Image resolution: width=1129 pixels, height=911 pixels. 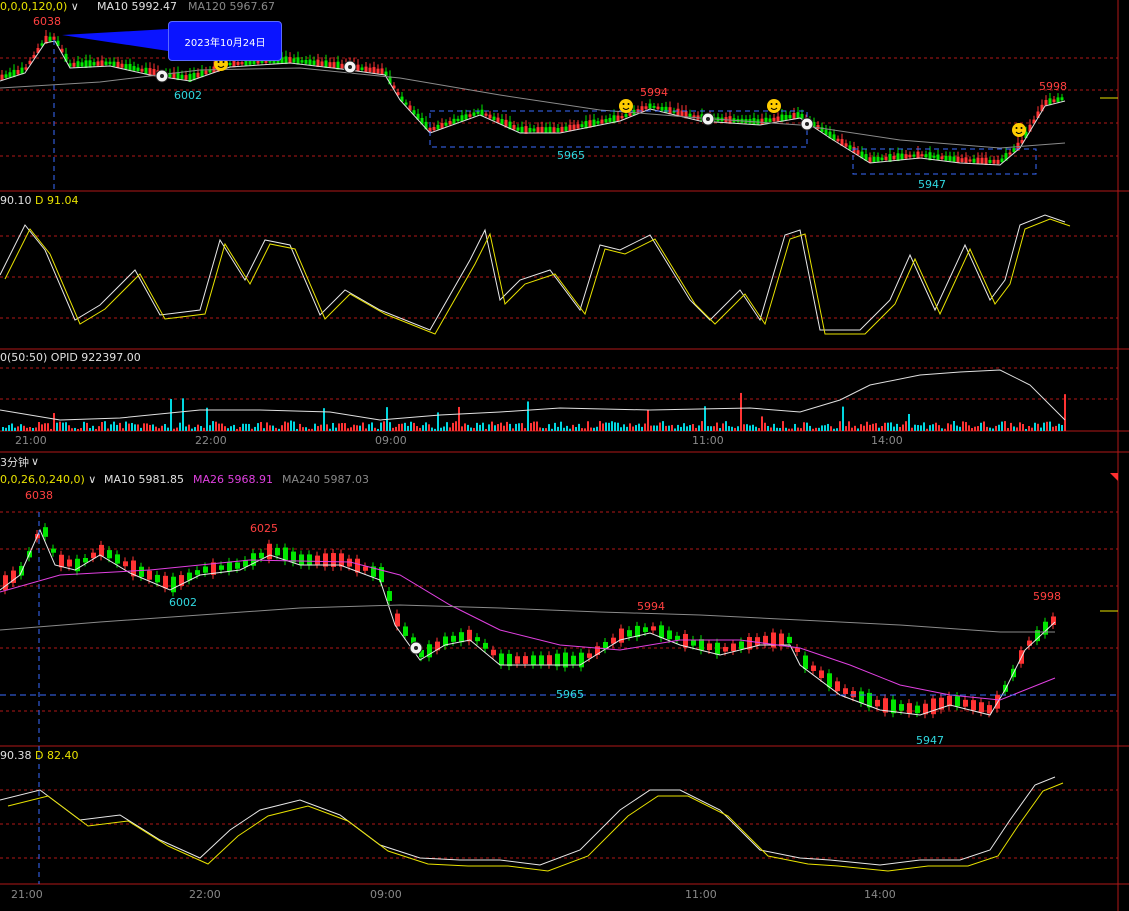 What do you see at coordinates (70, 357) in the screenshot?
I see `volume-legend: 0(50:50) OPID 922397.00` at bounding box center [70, 357].